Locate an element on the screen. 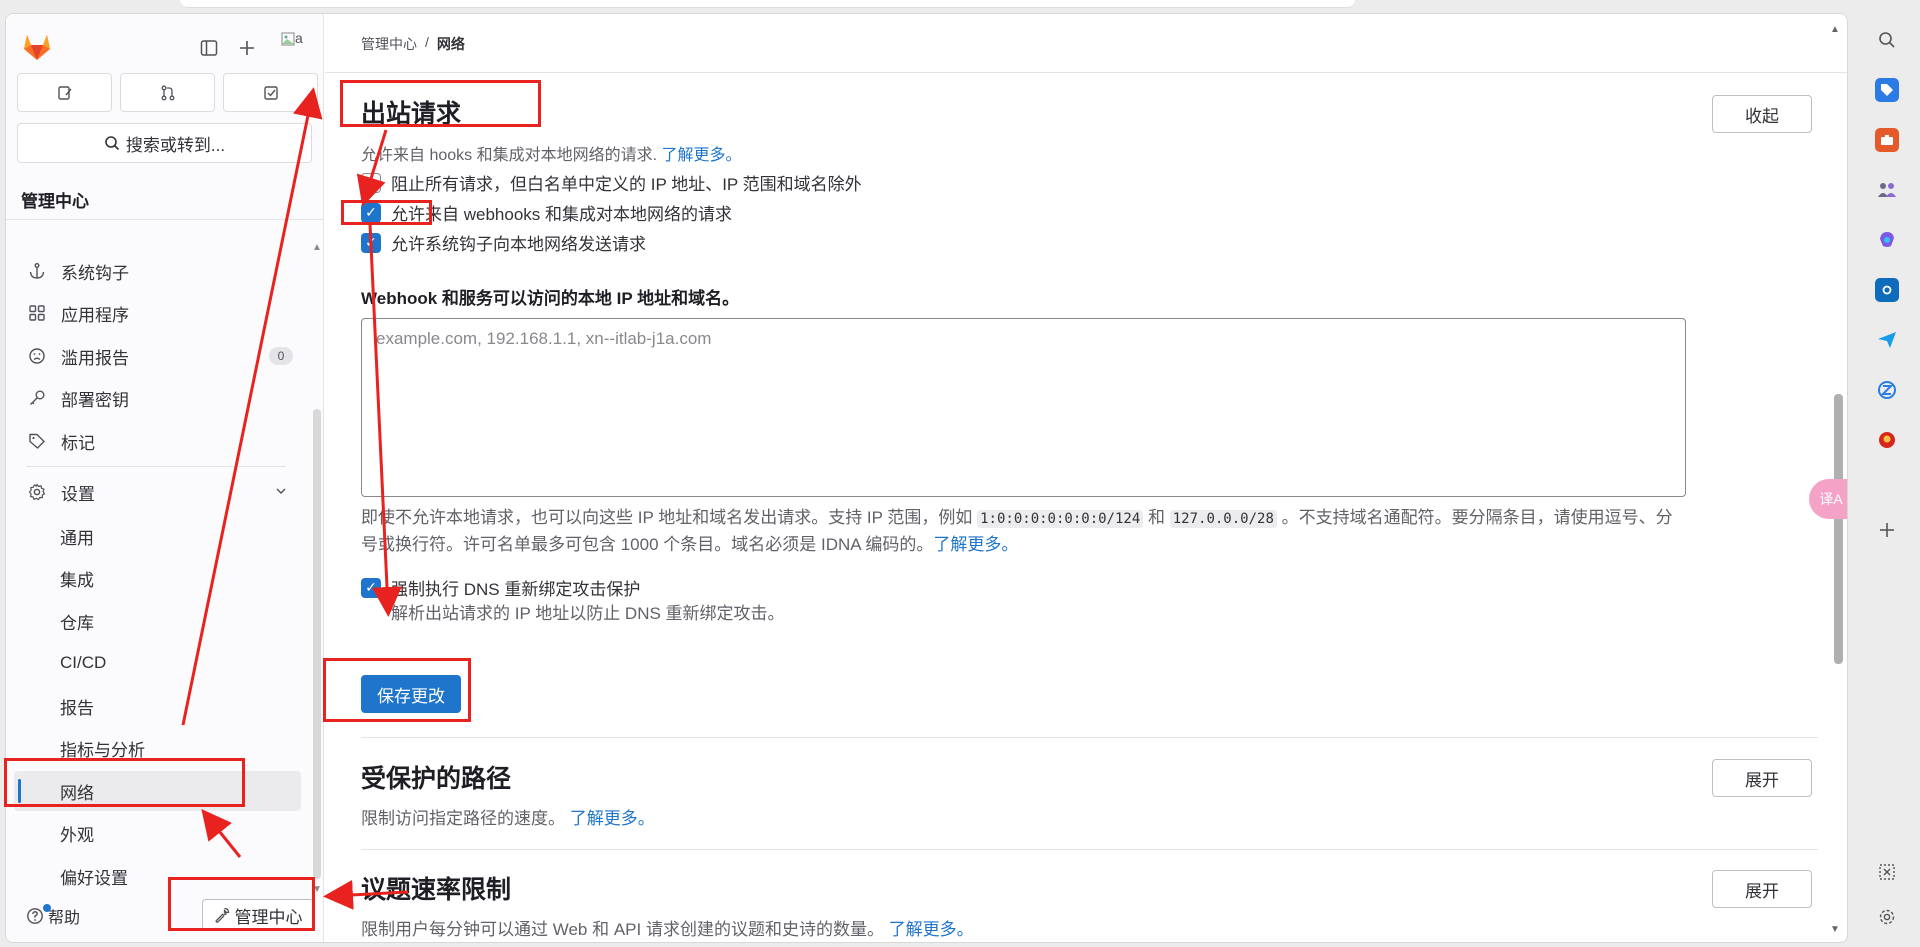 The width and height of the screenshot is (1920, 947). anchor-icon is located at coordinates (37, 271).